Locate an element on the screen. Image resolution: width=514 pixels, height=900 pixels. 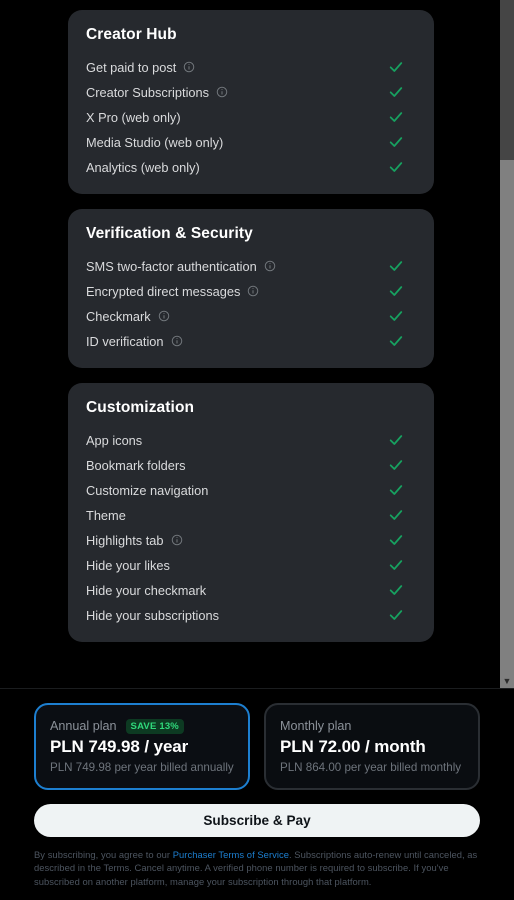
feature-card-title: Verification & Security is located at coordinates (169, 233).